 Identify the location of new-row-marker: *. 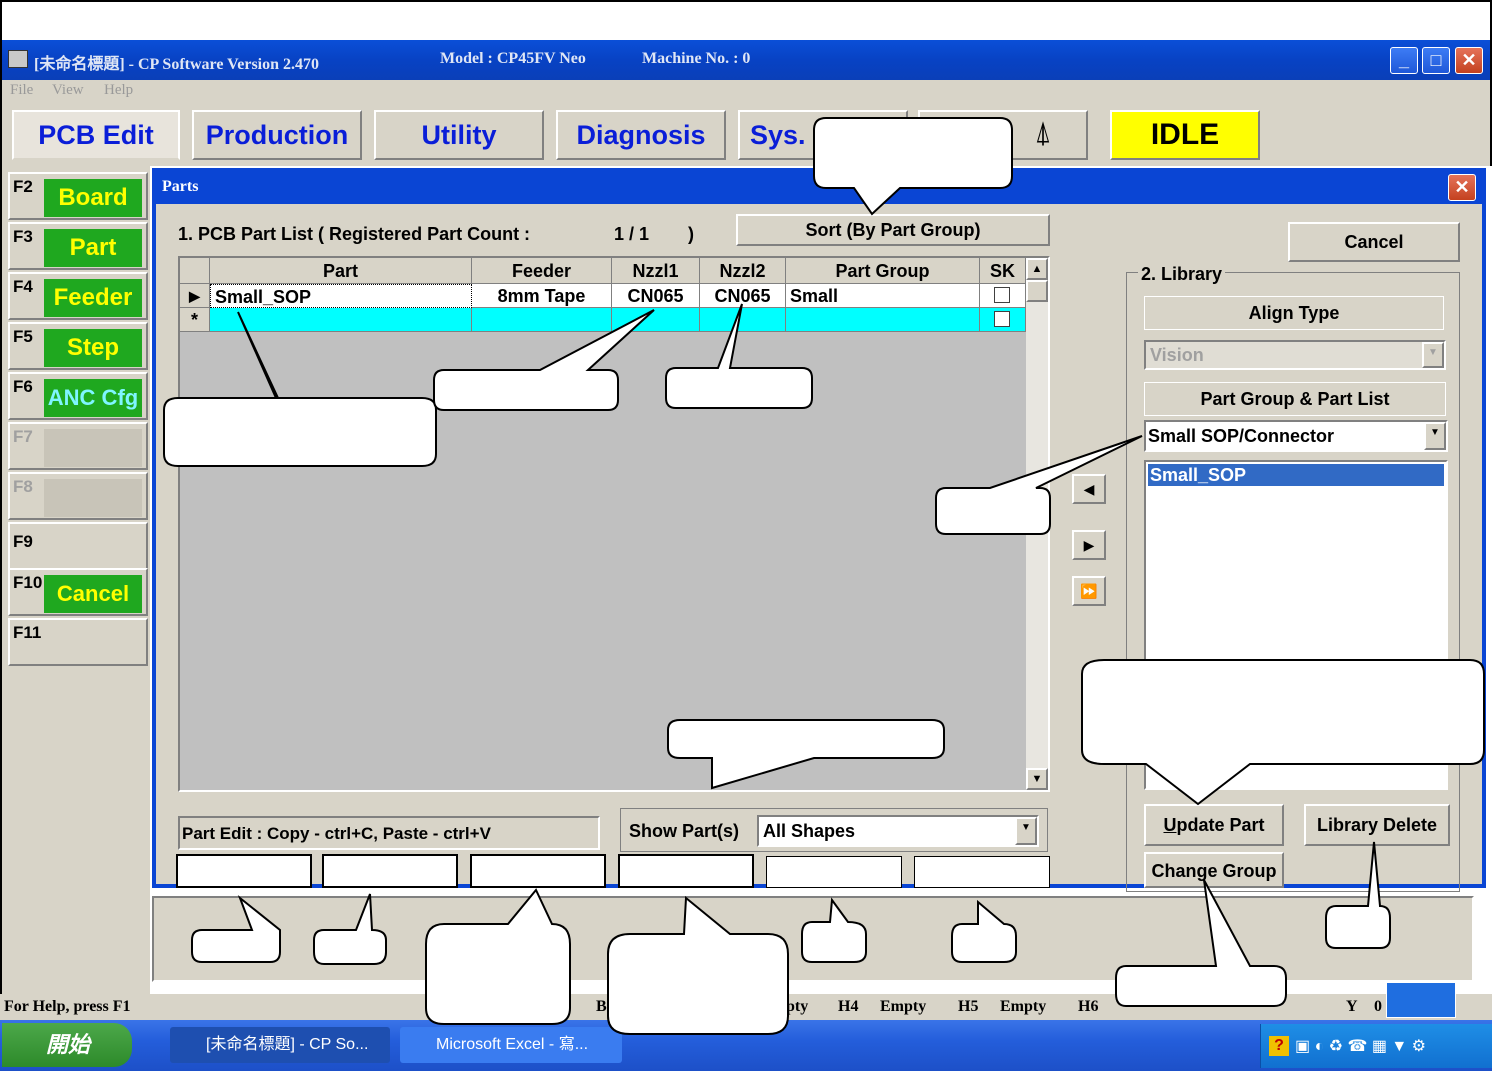
(195, 320).